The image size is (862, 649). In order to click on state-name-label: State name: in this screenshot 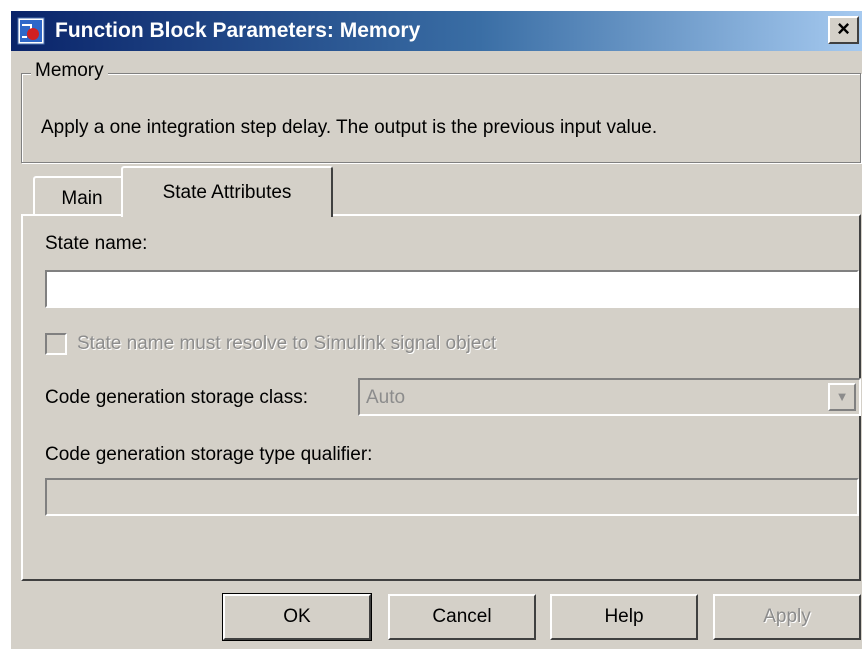, I will do `click(96, 243)`.